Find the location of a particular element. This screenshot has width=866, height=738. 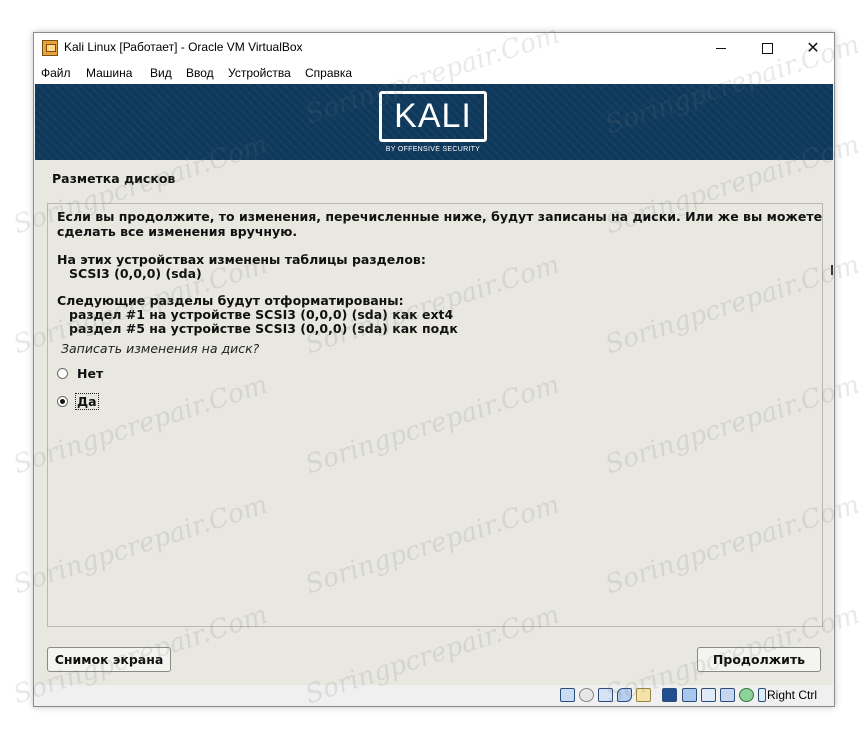

option-no: Нет is located at coordinates (80, 373).